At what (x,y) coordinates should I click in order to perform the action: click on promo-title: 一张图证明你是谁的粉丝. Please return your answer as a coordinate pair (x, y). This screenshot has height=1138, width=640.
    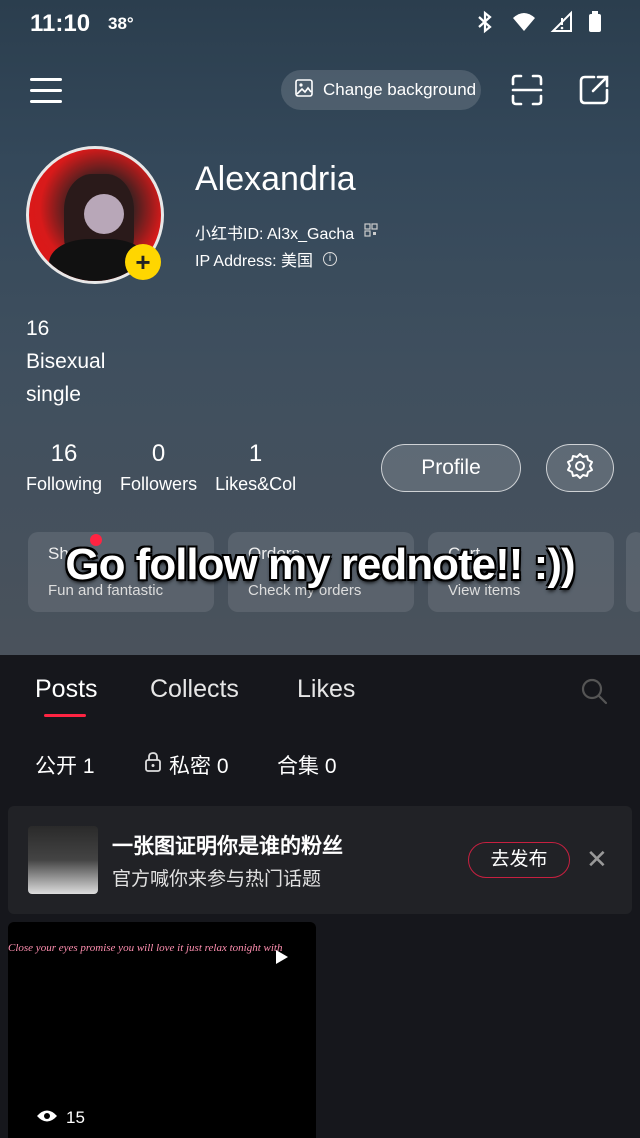
    Looking at the image, I should click on (227, 846).